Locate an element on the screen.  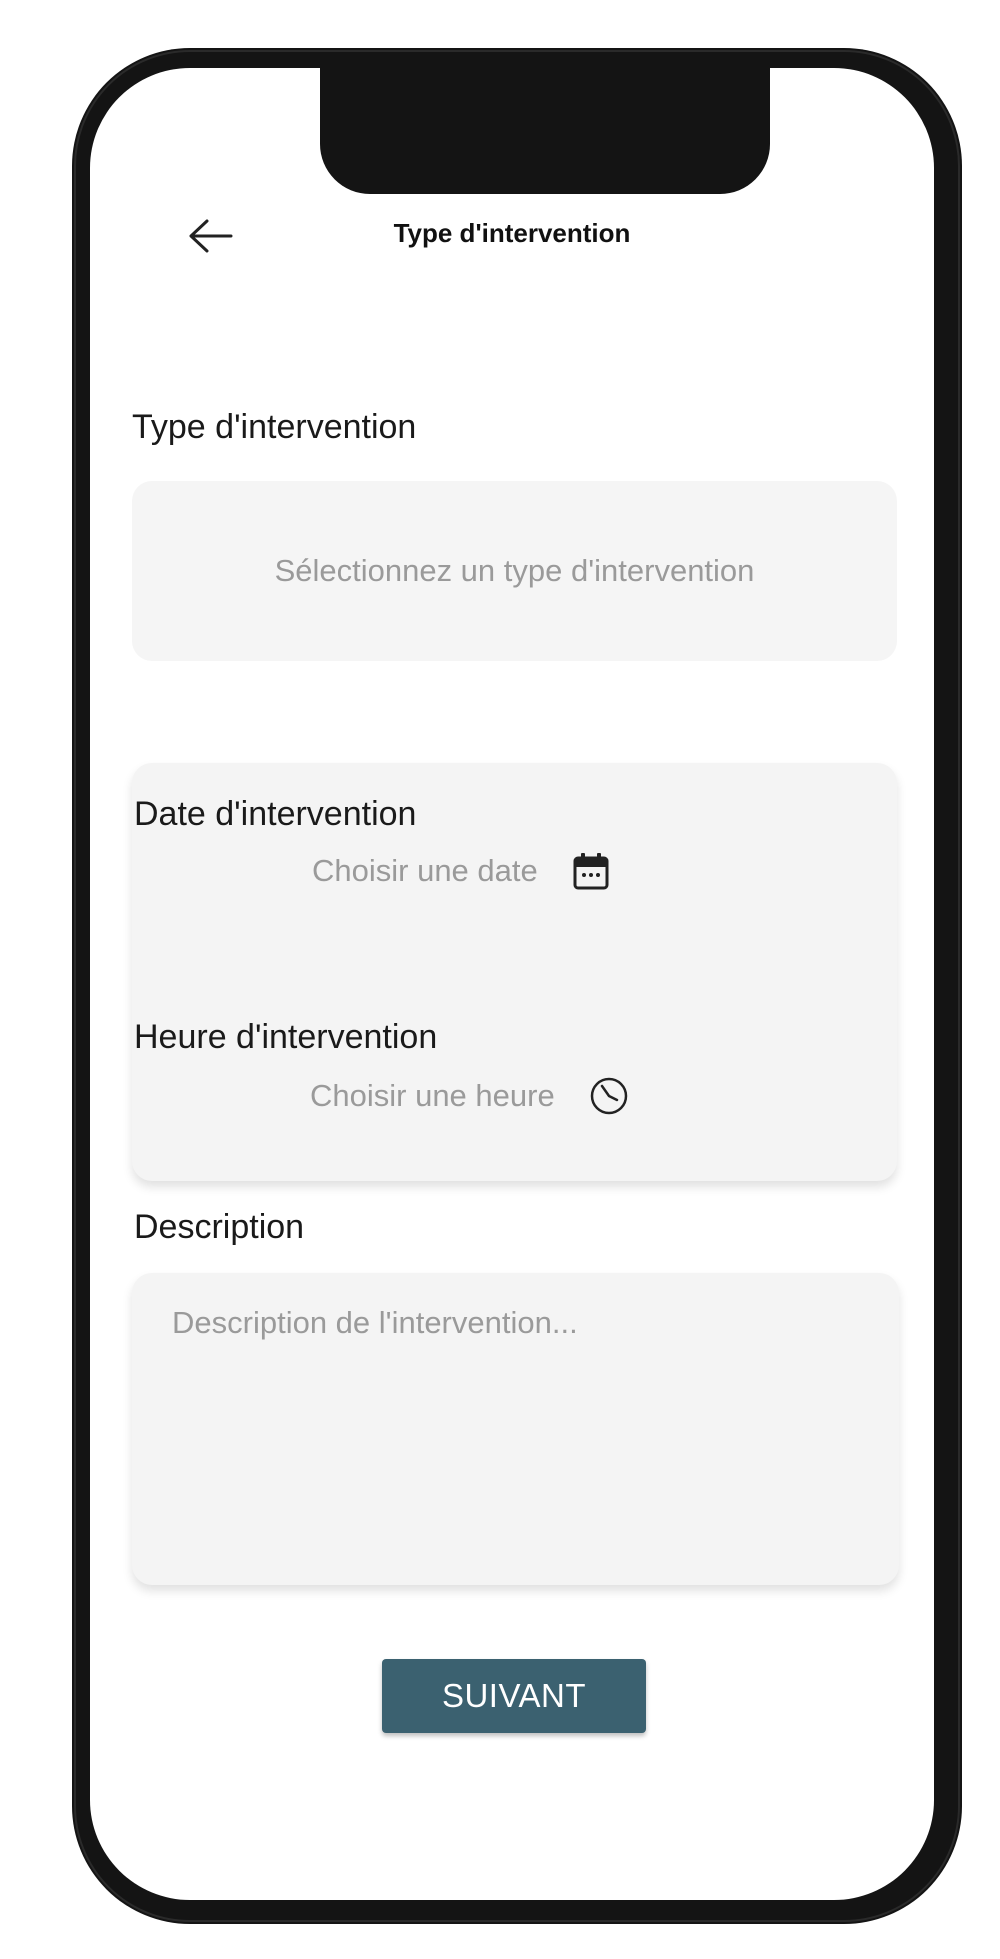
date-picker: Choisir une date is located at coordinates (461, 871).